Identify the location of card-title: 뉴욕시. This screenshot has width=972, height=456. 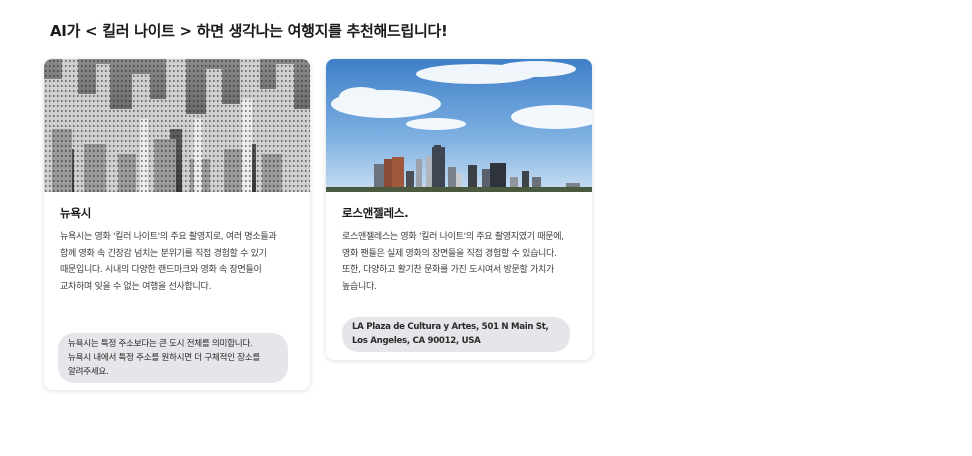
(76, 213).